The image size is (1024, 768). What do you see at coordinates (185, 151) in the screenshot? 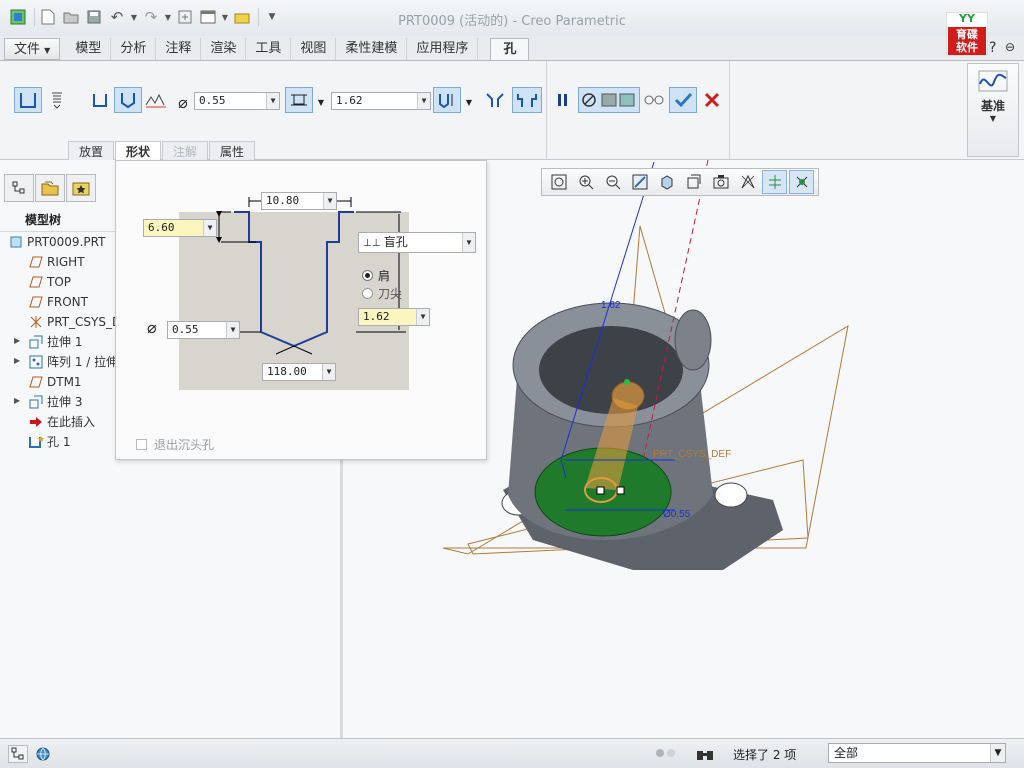
I see `subtab-note: 注解` at bounding box center [185, 151].